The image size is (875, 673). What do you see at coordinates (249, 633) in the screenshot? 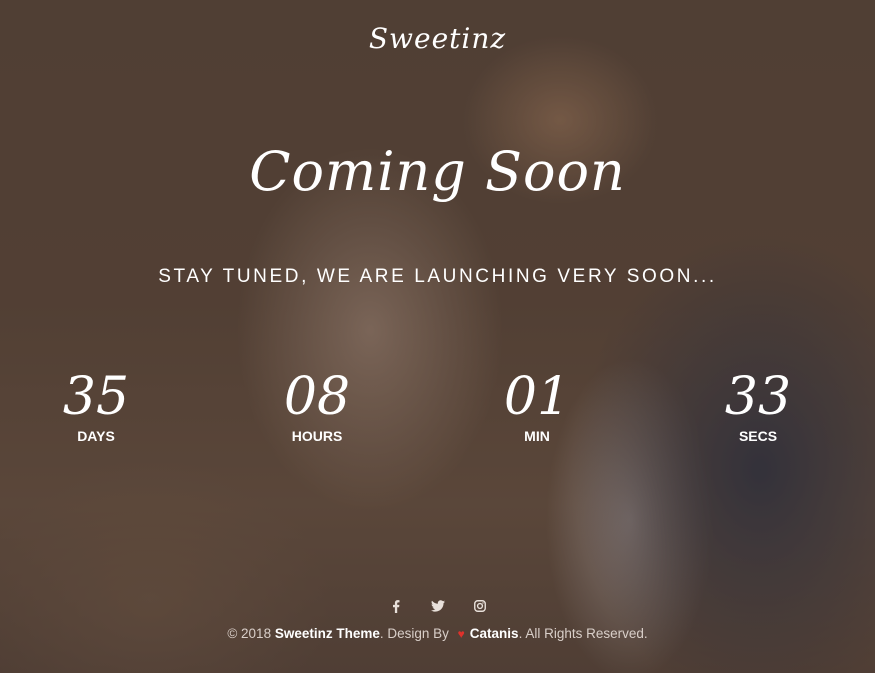
I see `copyright-year: © 2018` at bounding box center [249, 633].